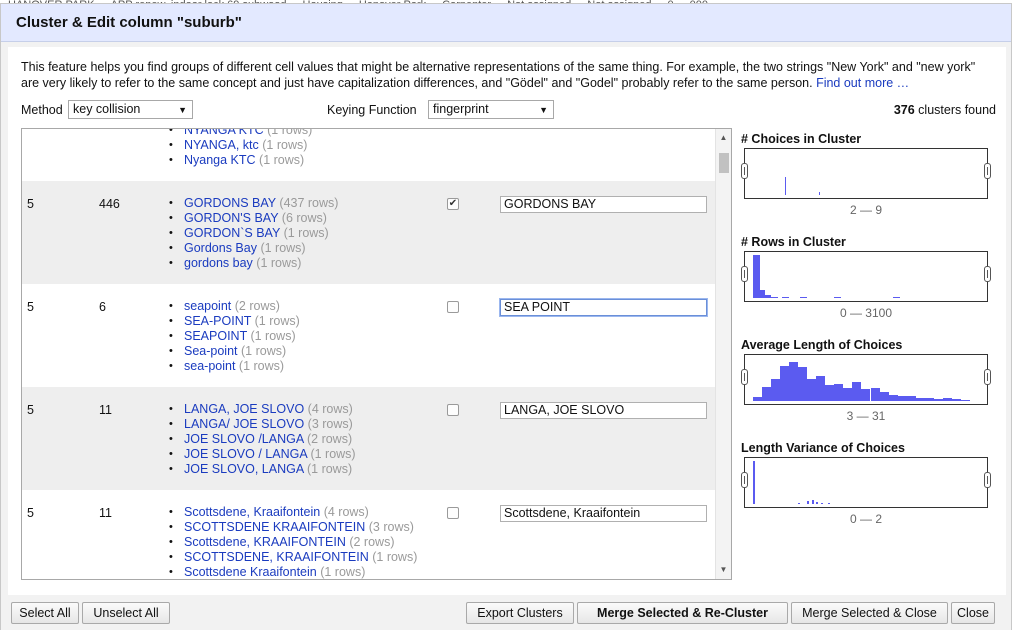  Describe the element at coordinates (520, 613) in the screenshot. I see `export-clusters-button: Export Clusters` at that location.